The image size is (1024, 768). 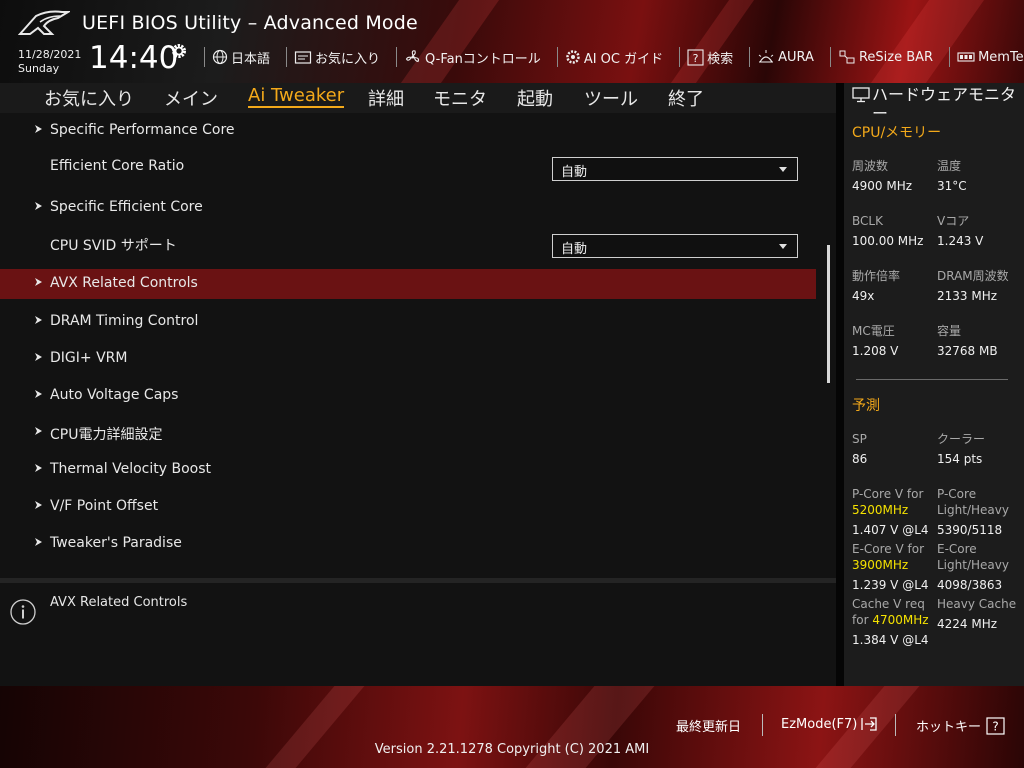 I want to click on monitor-value: 32768 MB, so click(x=967, y=351).